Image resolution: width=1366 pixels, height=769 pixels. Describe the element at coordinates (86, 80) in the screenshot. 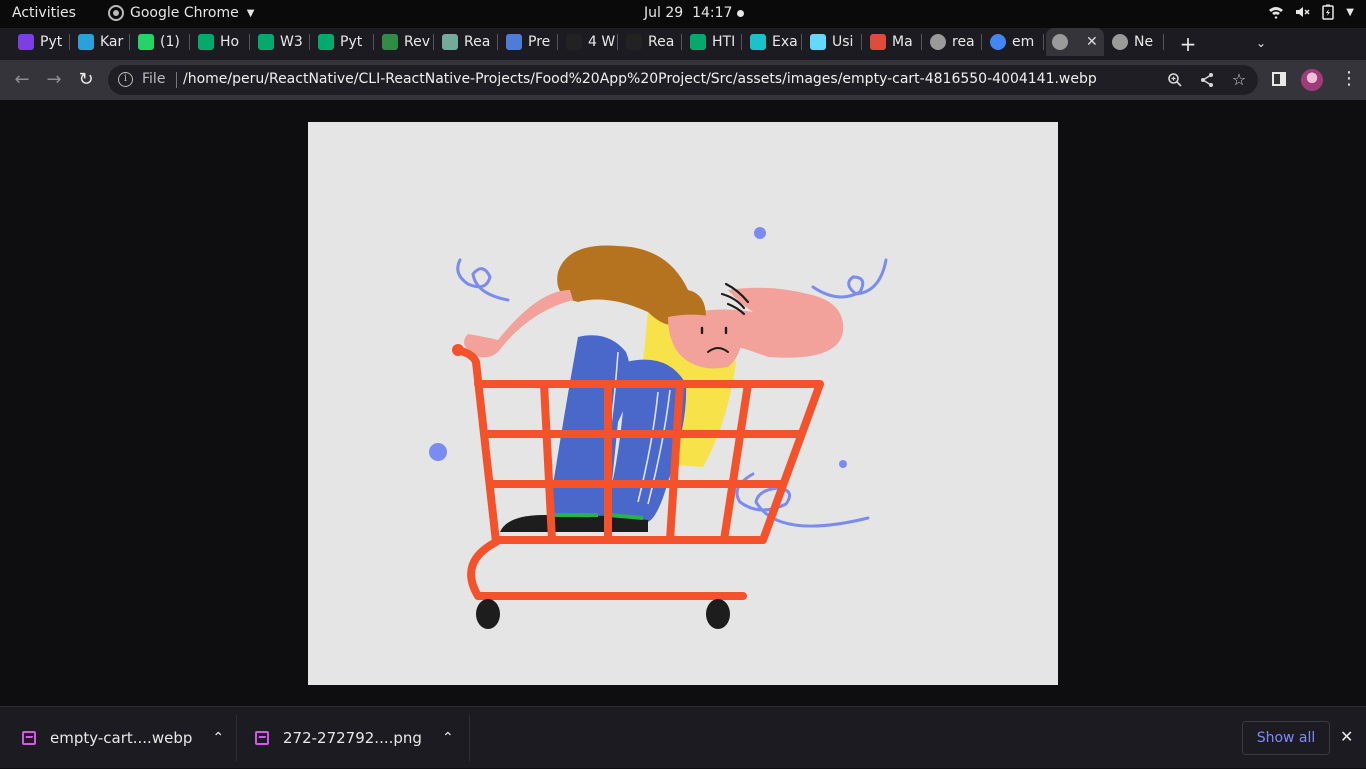

I see `reload-button: ↻` at that location.